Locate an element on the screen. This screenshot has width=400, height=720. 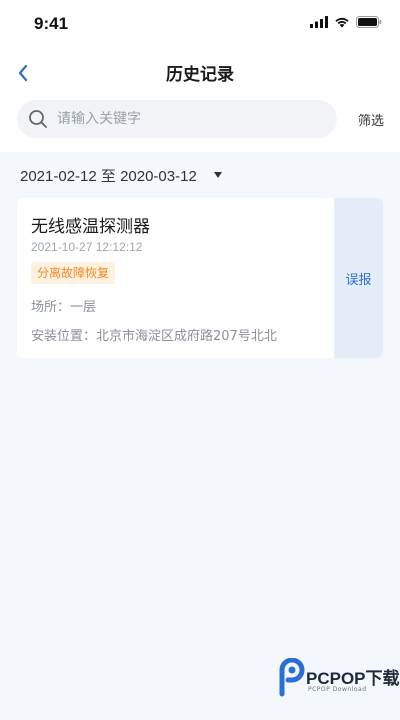
status-time: 9:41 is located at coordinates (51, 23).